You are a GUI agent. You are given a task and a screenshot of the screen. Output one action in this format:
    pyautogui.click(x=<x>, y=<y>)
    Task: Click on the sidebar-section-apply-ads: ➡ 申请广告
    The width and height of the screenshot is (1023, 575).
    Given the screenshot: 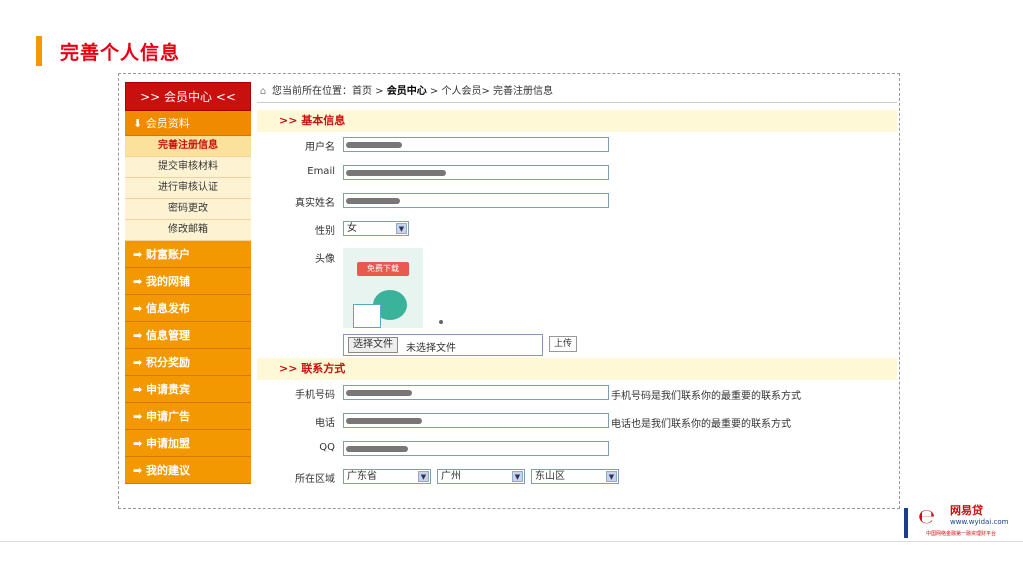 What is the action you would take?
    pyautogui.click(x=188, y=416)
    